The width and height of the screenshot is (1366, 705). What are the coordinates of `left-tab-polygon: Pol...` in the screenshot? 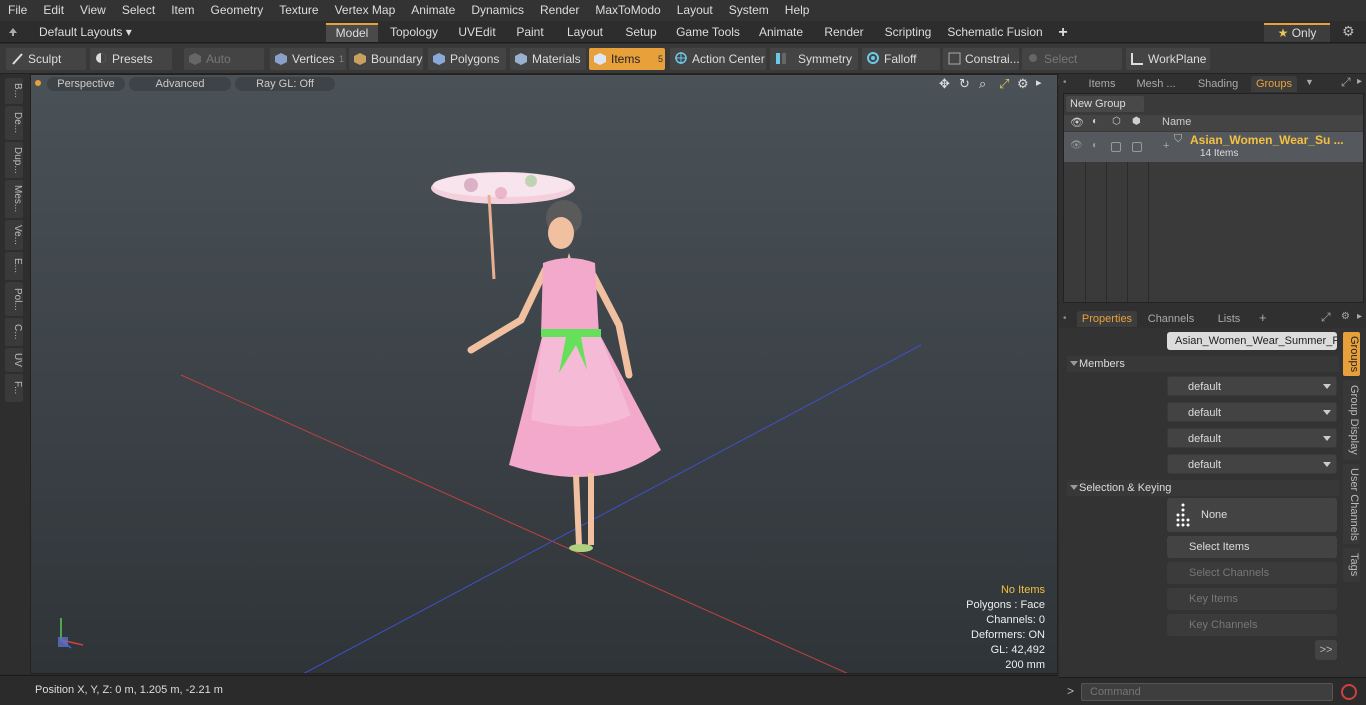 It's located at (14, 299).